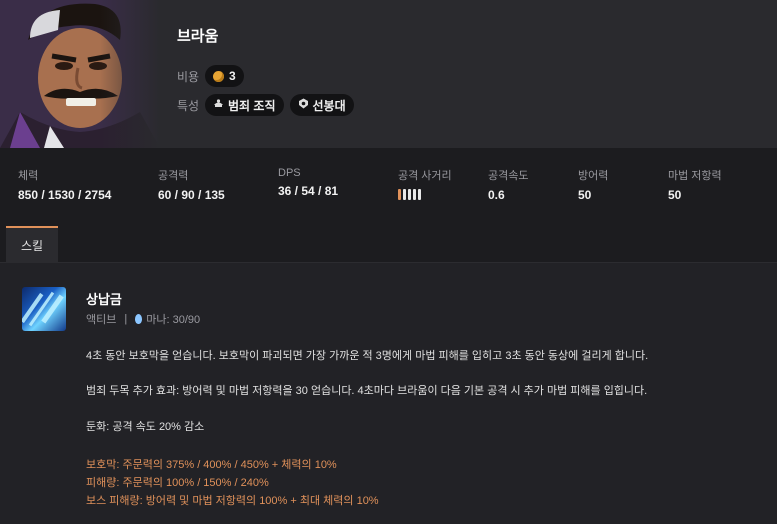 The width and height of the screenshot is (777, 524). What do you see at coordinates (104, 299) in the screenshot?
I see `skill-name: 상납금` at bounding box center [104, 299].